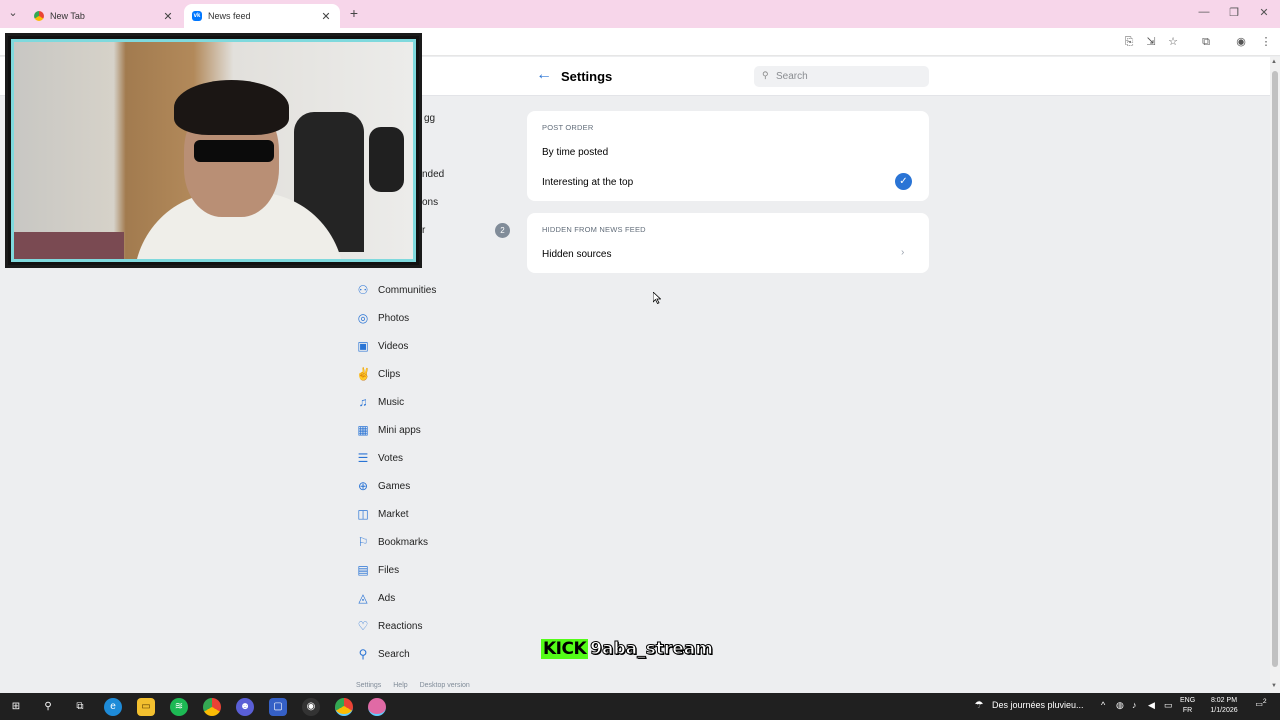 This screenshot has height=720, width=1280. What do you see at coordinates (1275, 369) in the screenshot?
I see `scroll-thumb` at bounding box center [1275, 369].